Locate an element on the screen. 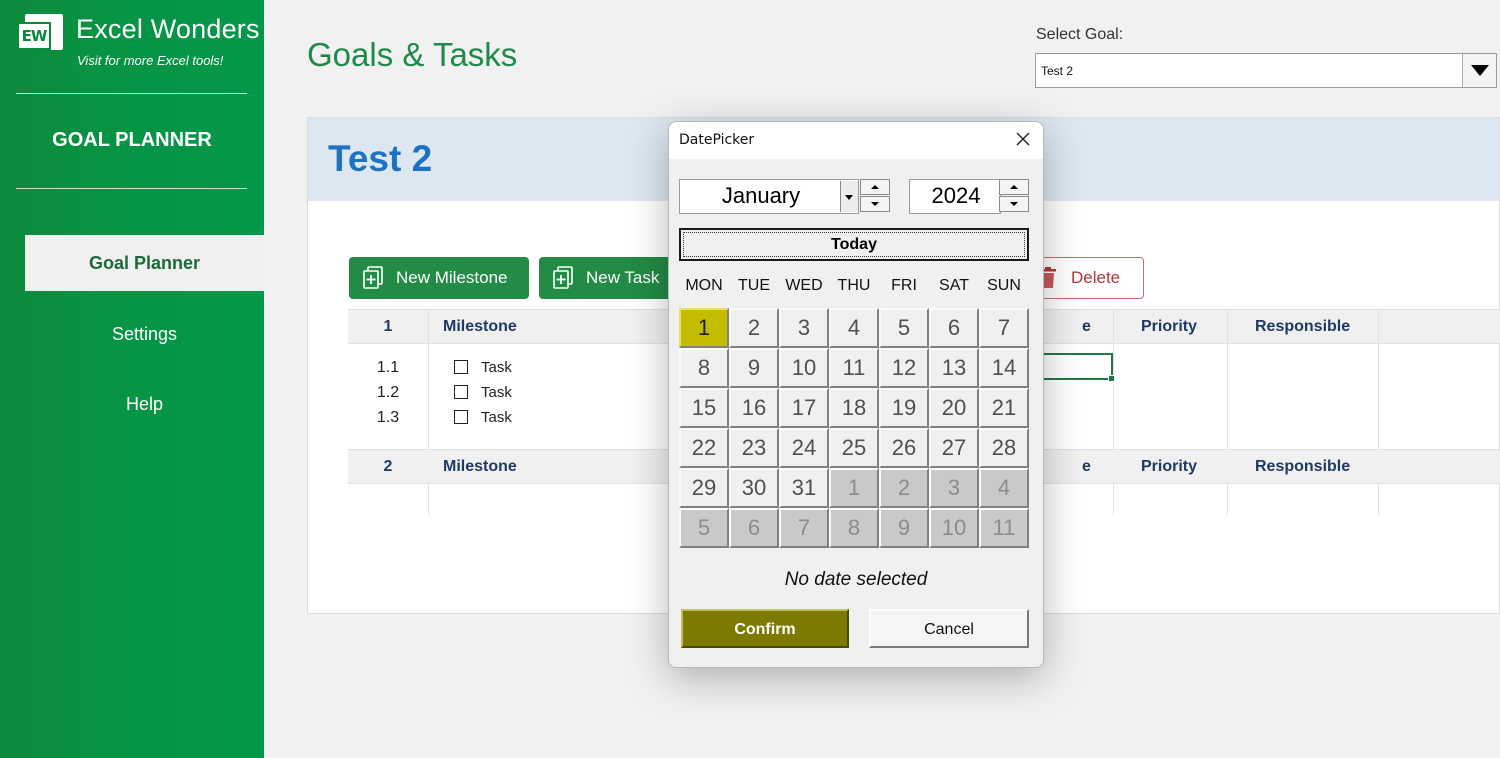 Image resolution: width=1500 pixels, height=758 pixels. task-number: 1.2 is located at coordinates (388, 392).